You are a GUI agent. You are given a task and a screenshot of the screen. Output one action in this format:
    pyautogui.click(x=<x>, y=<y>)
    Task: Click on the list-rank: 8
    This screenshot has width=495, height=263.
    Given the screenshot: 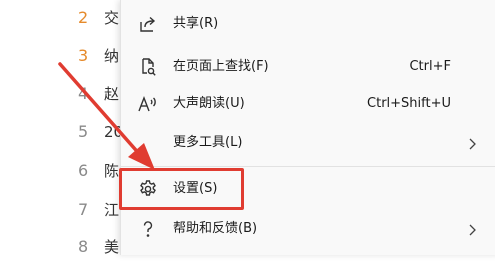 What is the action you would take?
    pyautogui.click(x=83, y=246)
    